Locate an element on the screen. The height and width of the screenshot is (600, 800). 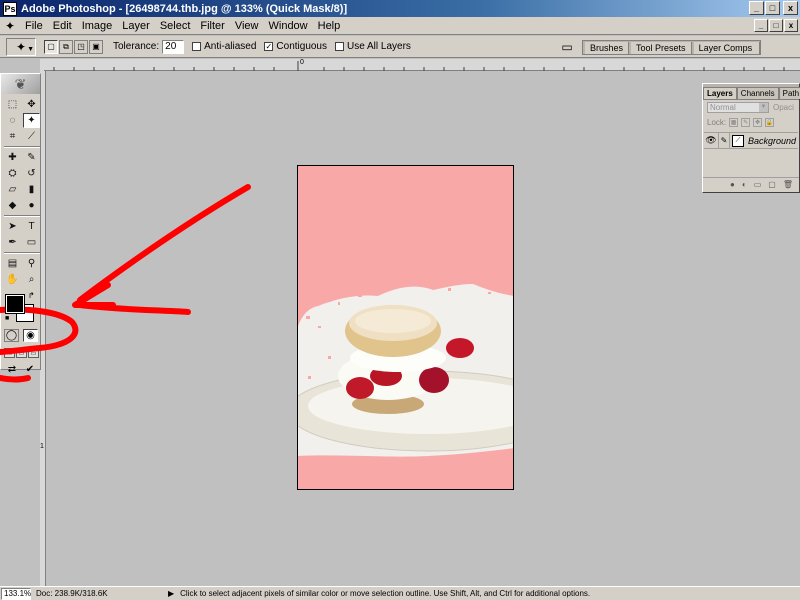
tab-layers: Layers is located at coordinates (720, 93).